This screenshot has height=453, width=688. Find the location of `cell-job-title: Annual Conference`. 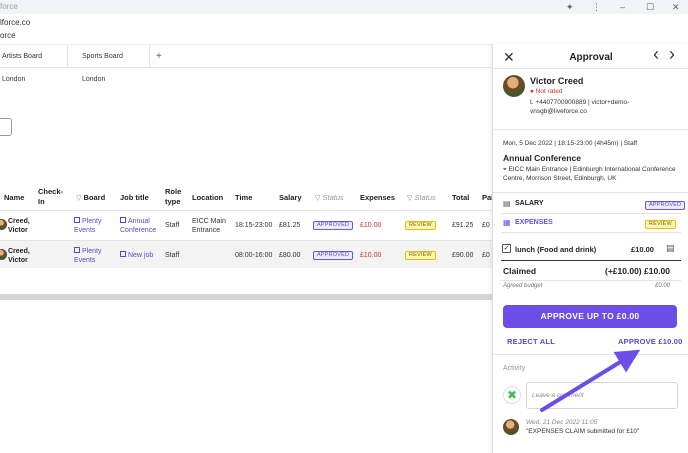

cell-job-title: Annual Conference is located at coordinates (140, 226).